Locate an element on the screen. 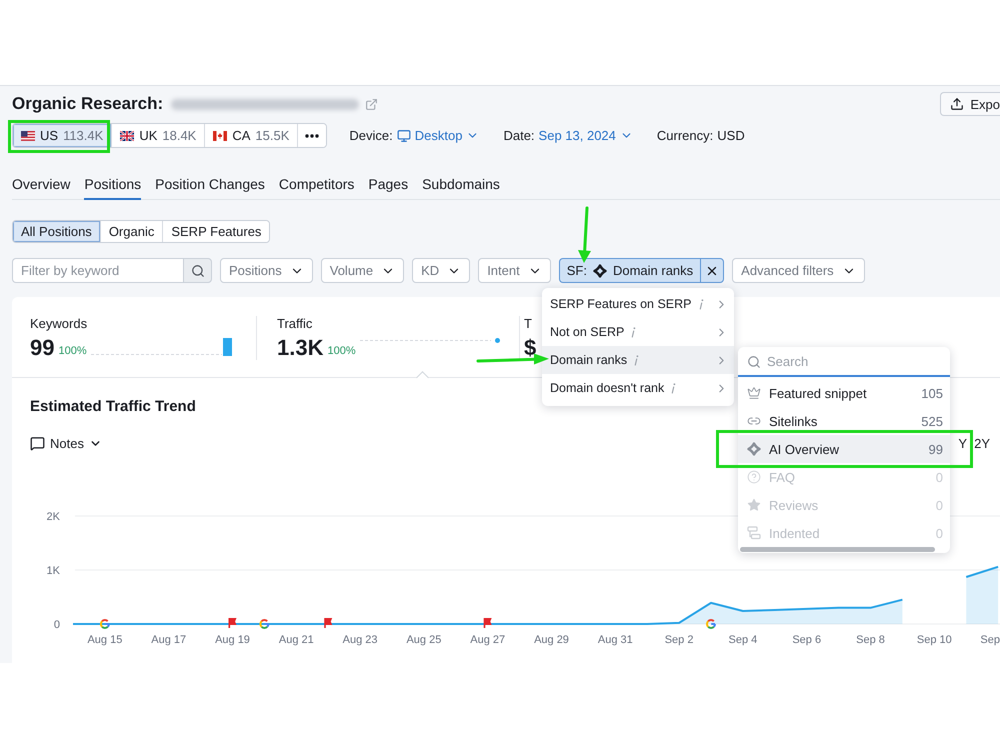 This screenshot has height=750, width=1000. menu-item: Not on SERP is located at coordinates (638, 332).